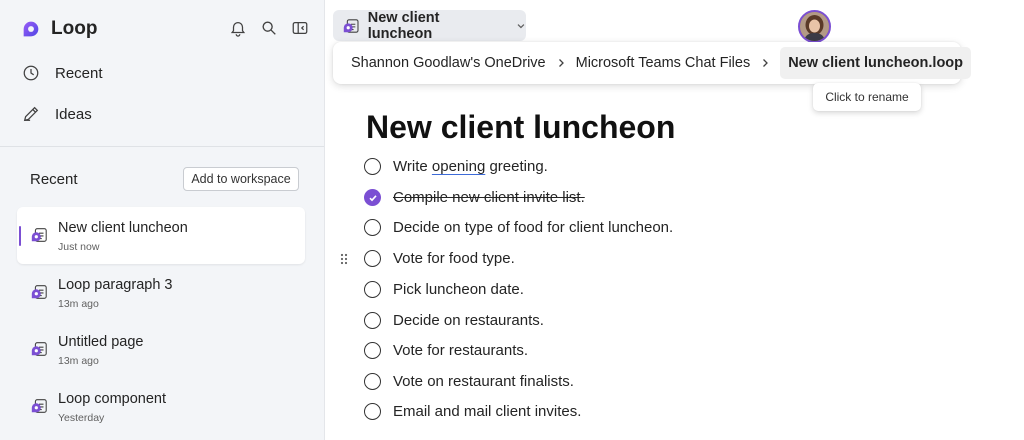 The image size is (1024, 440). I want to click on add-to-workspace-button: Add to workspace, so click(241, 179).